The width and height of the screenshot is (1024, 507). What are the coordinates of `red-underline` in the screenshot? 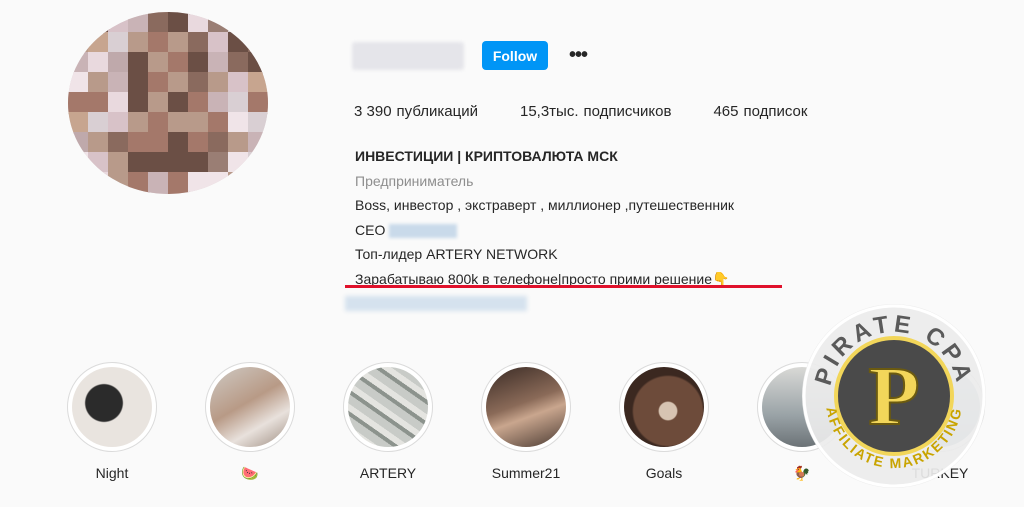 It's located at (563, 286).